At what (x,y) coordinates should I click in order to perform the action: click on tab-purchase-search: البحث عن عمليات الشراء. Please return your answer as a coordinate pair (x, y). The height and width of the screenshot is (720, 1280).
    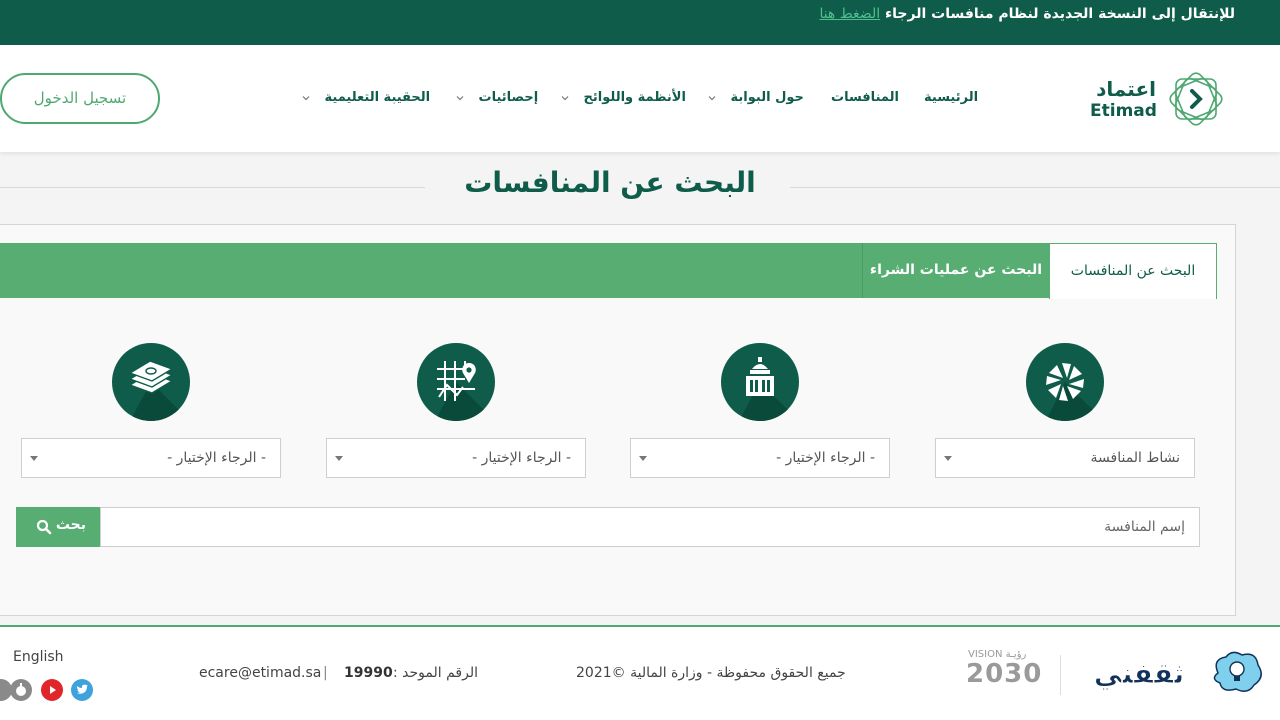
    Looking at the image, I should click on (955, 270).